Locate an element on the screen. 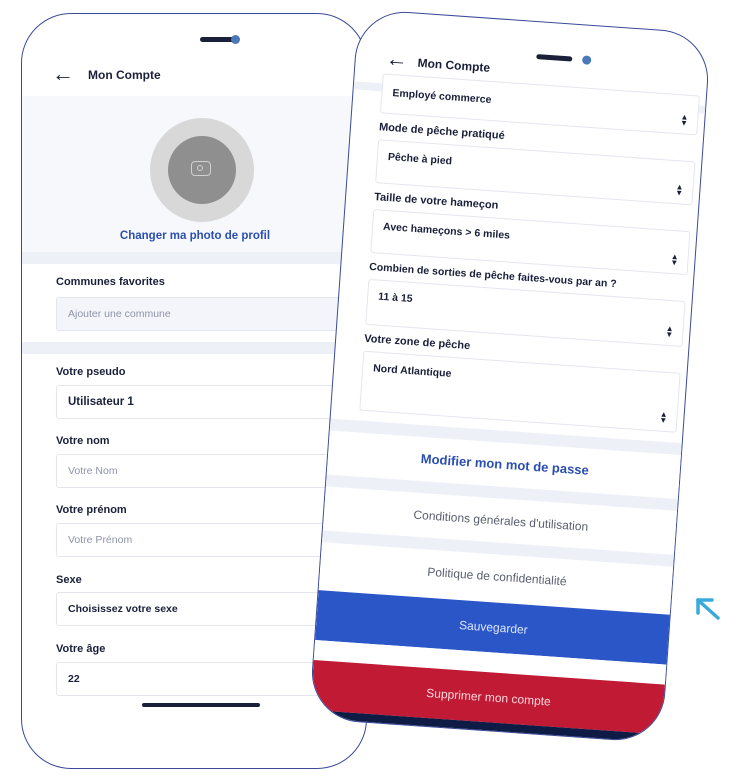  commune-input: Ajouter une commune + is located at coordinates (211, 314).